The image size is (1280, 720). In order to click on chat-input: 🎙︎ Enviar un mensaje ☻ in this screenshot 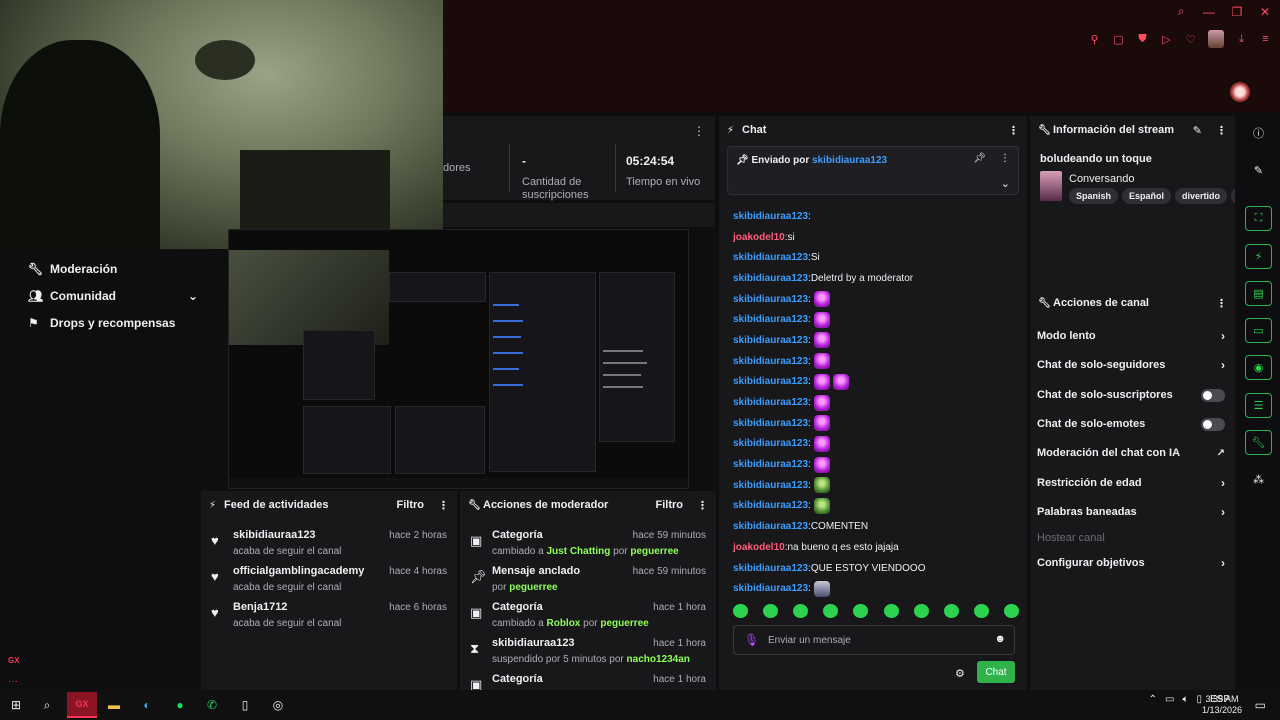, I will do `click(874, 640)`.